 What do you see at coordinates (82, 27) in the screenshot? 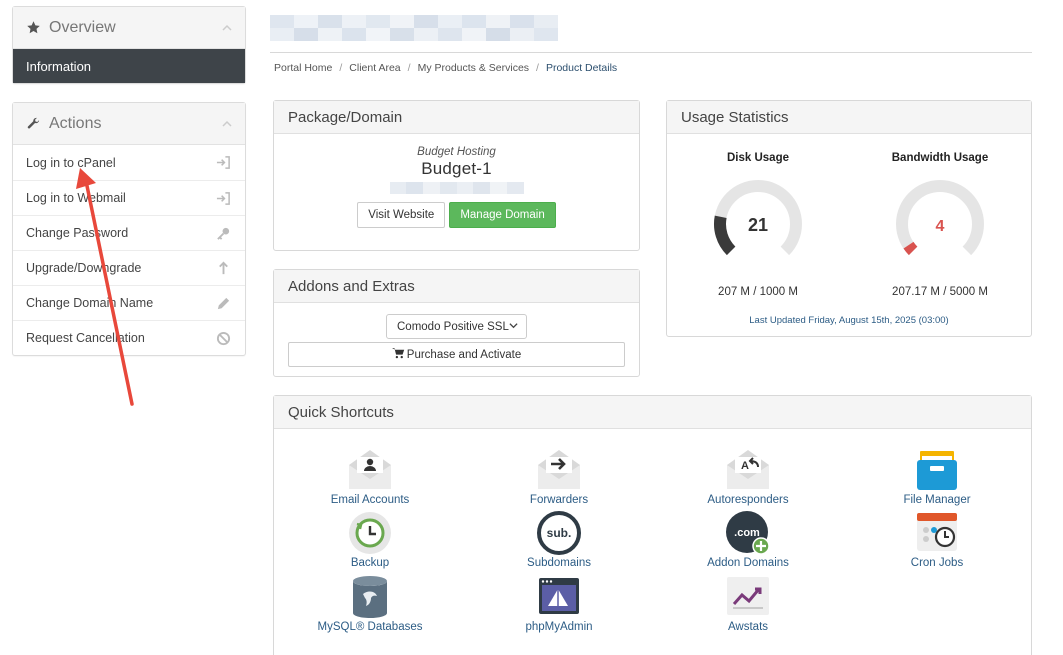
I see `overview-title: Overview` at bounding box center [82, 27].